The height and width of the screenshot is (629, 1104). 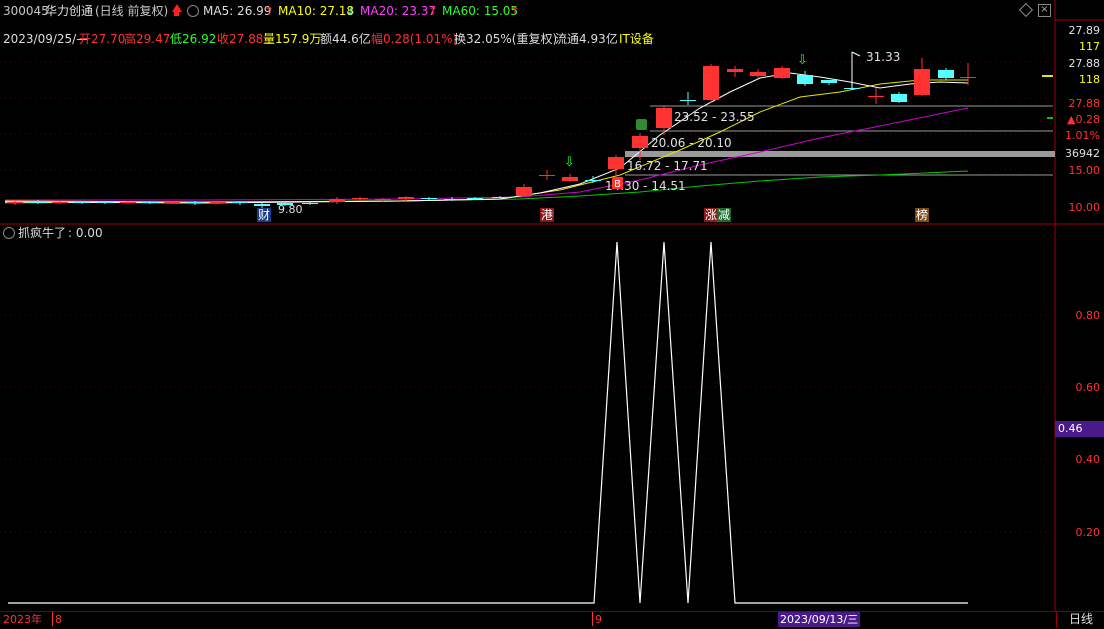 I want to click on axis-price-15: 15.00, so click(x=1084, y=170).